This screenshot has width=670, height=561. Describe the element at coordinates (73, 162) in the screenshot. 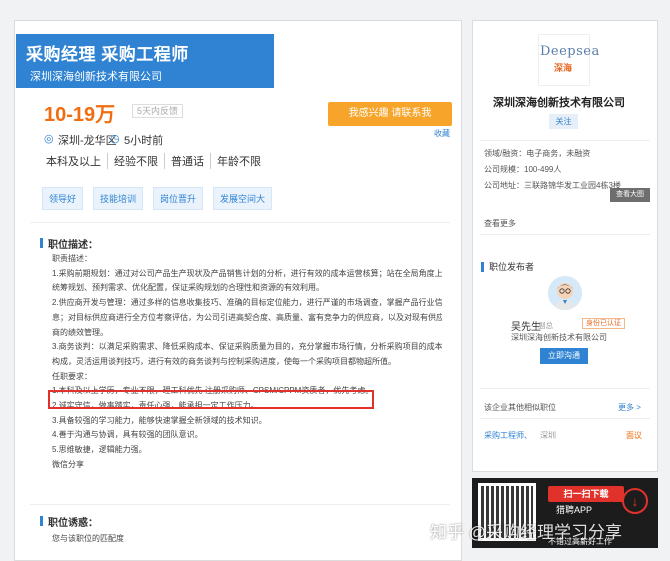

I see `req-education: 本科及以上` at that location.